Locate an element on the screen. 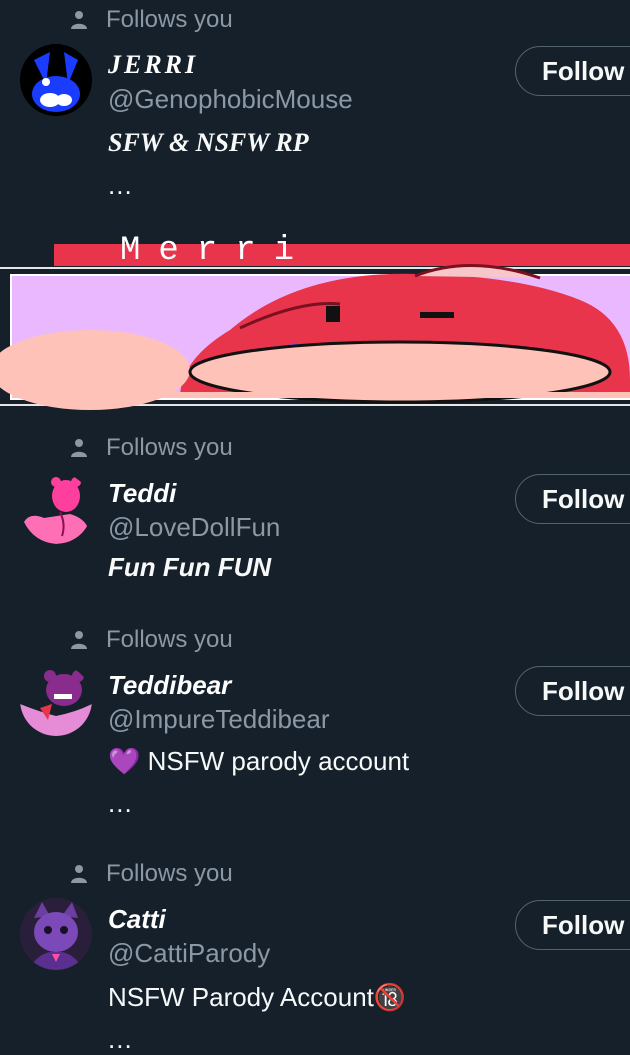  user-bio: Fun Fun FUN is located at coordinates (190, 567).